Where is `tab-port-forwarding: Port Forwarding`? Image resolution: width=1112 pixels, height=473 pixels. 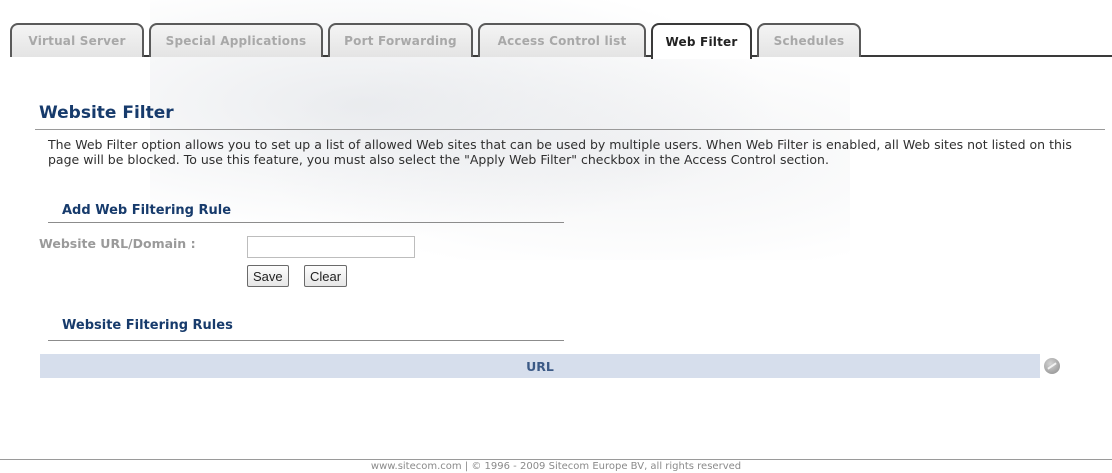
tab-port-forwarding: Port Forwarding is located at coordinates (400, 40).